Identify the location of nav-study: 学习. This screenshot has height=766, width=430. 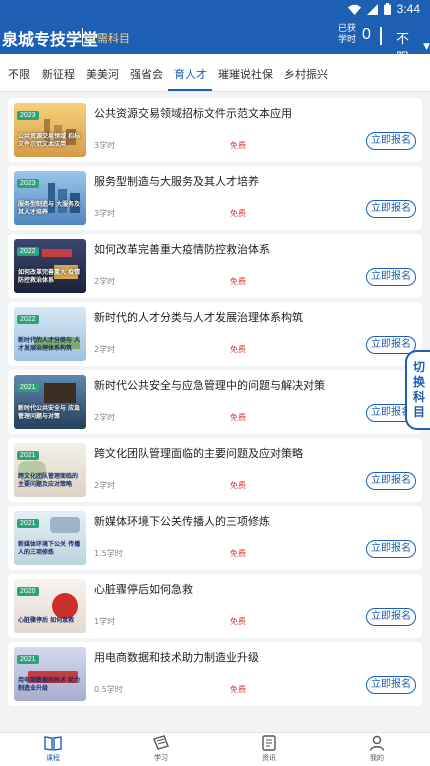
(161, 749).